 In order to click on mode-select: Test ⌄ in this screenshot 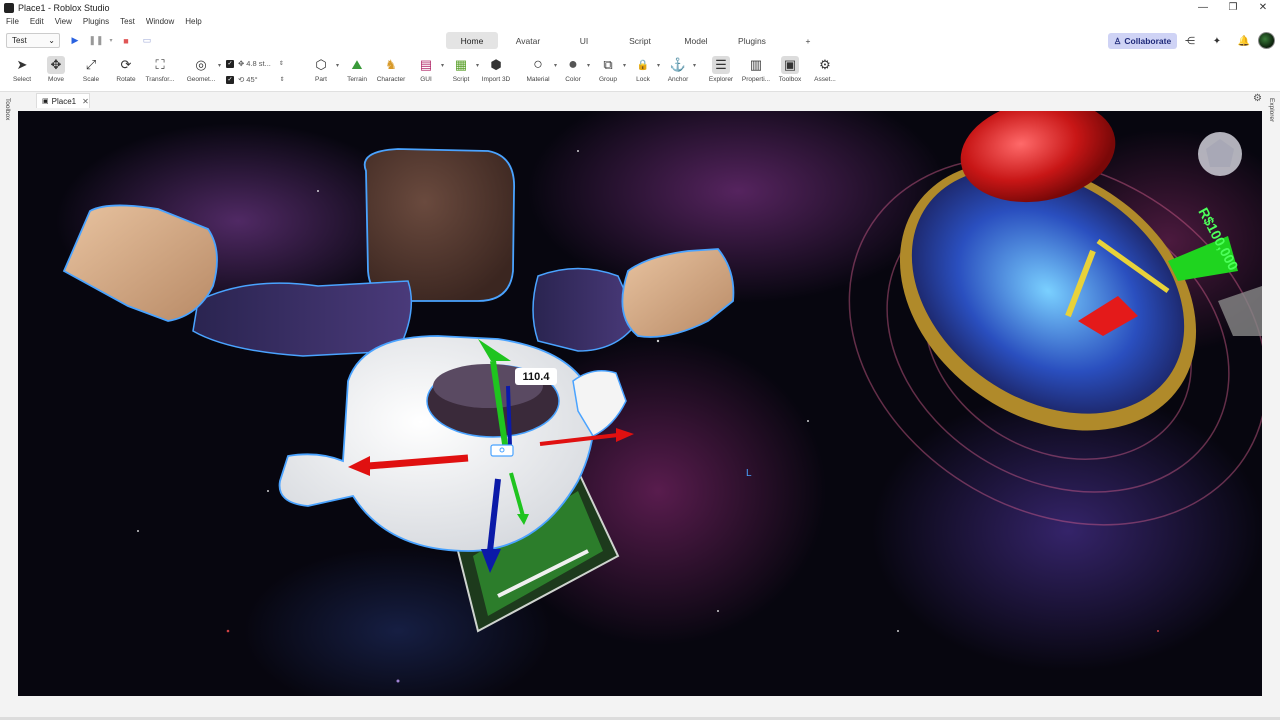, I will do `click(33, 40)`.